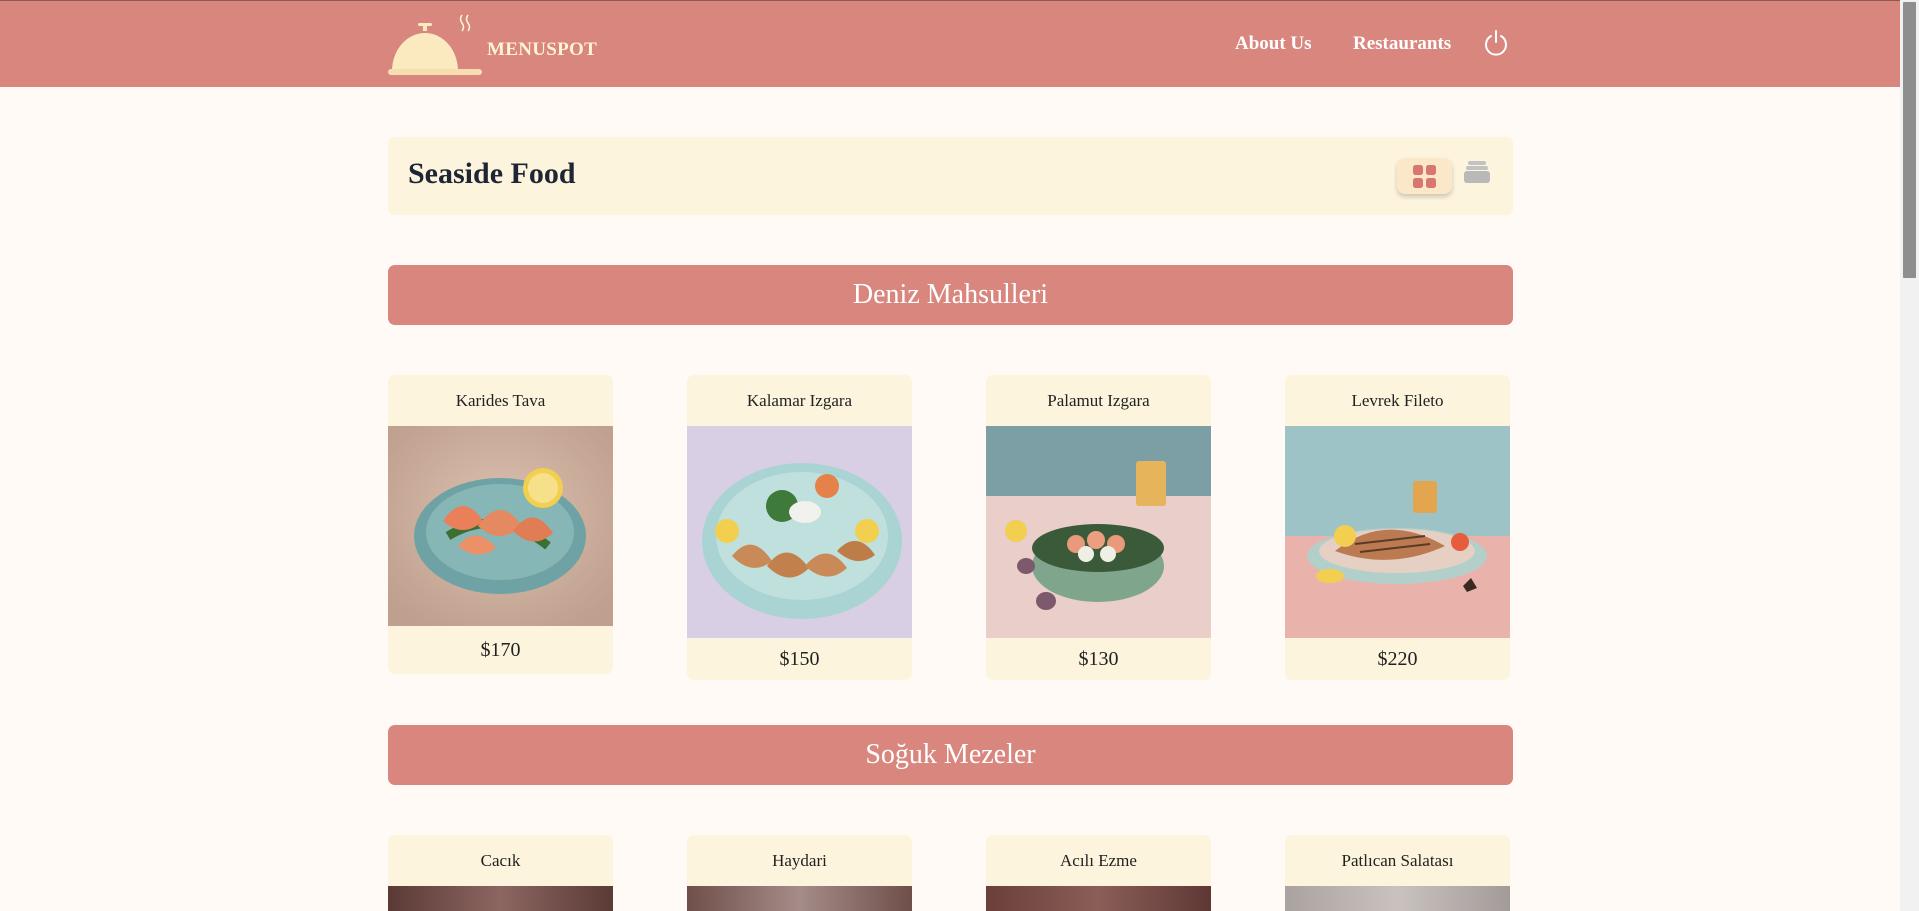 This screenshot has height=911, width=1919. I want to click on grid-view-icon, so click(1424, 176).